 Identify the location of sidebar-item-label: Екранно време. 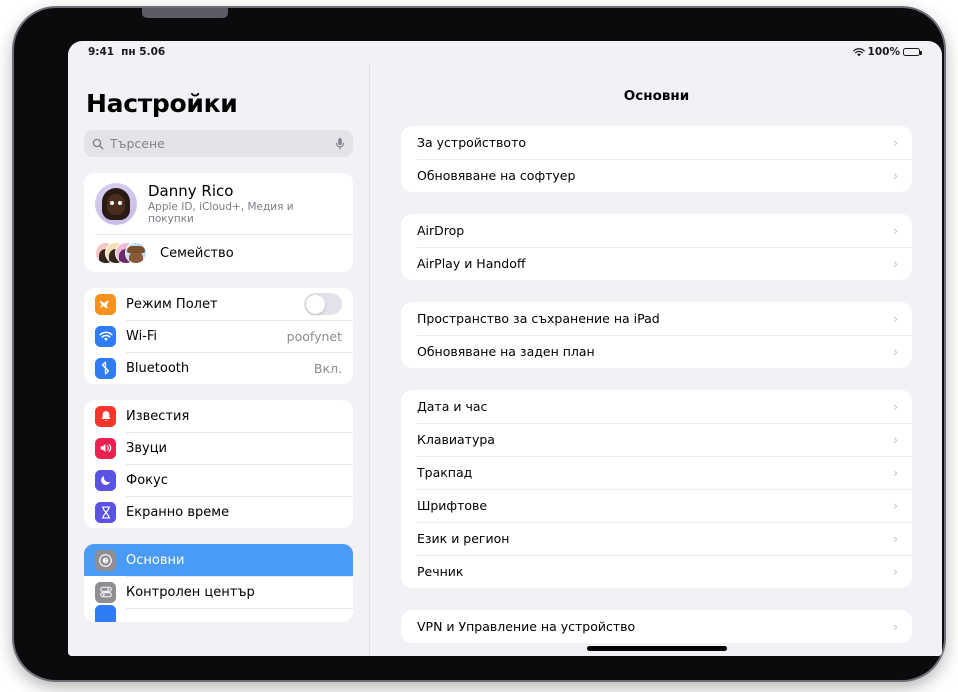
(178, 512).